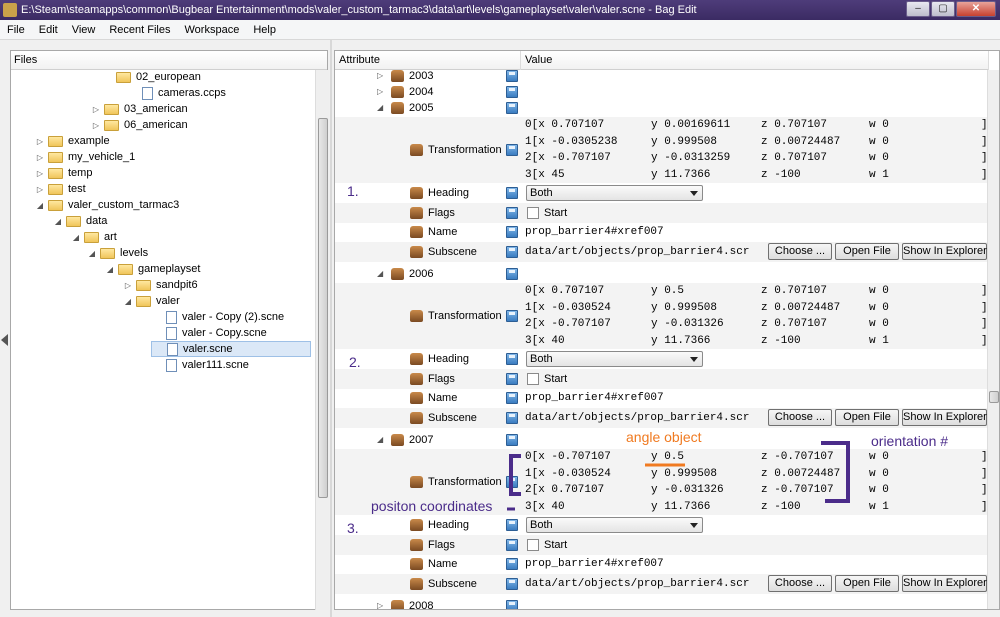  What do you see at coordinates (835, 472) in the screenshot?
I see `annotation-right-bracket` at bounding box center [835, 472].